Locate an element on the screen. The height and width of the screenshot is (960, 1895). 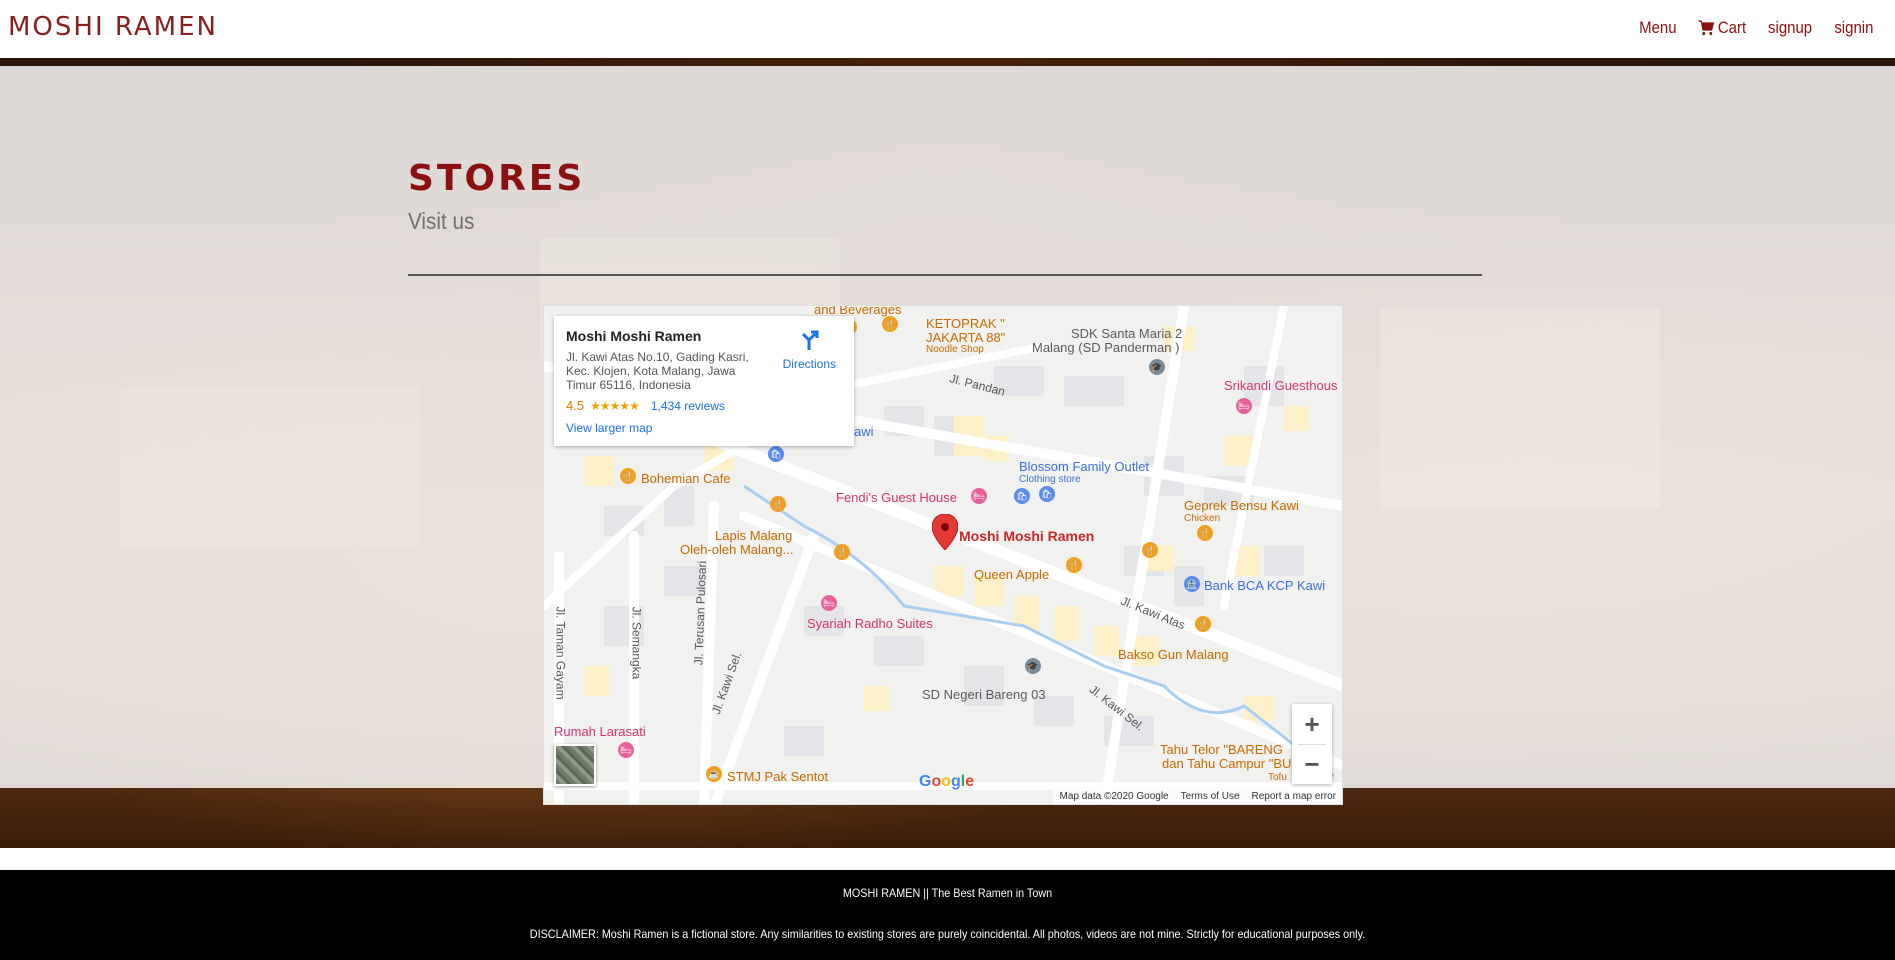
terms-of-use-link: Terms of Use is located at coordinates (1210, 796).